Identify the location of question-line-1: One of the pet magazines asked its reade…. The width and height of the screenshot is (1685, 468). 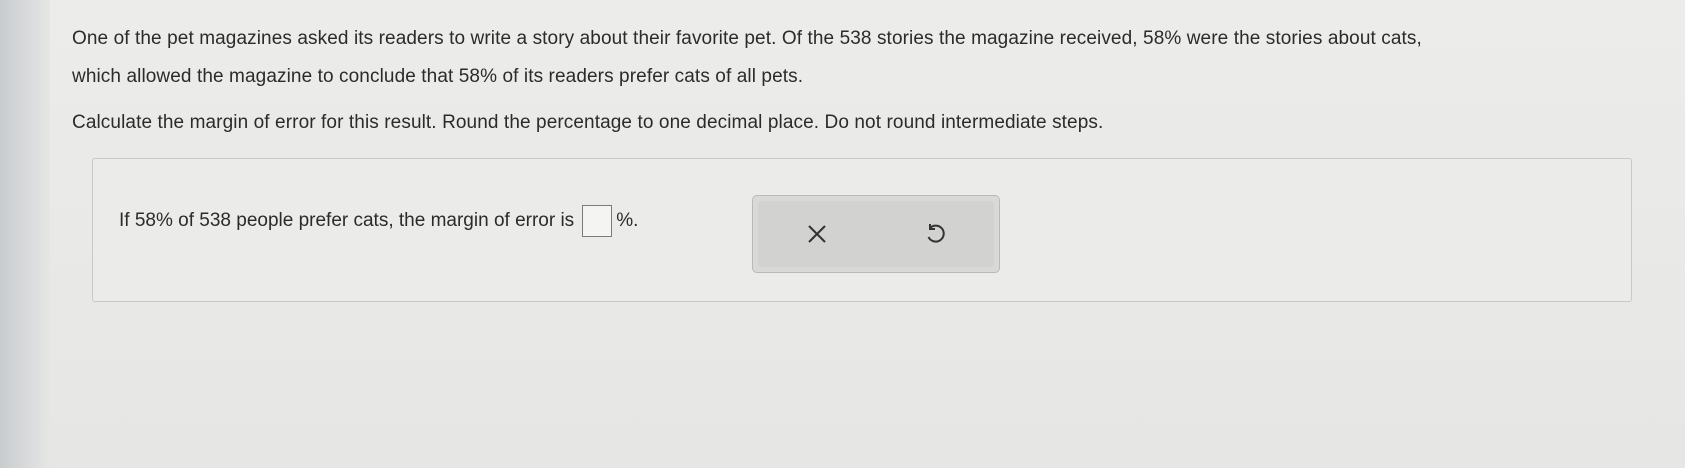
(747, 38).